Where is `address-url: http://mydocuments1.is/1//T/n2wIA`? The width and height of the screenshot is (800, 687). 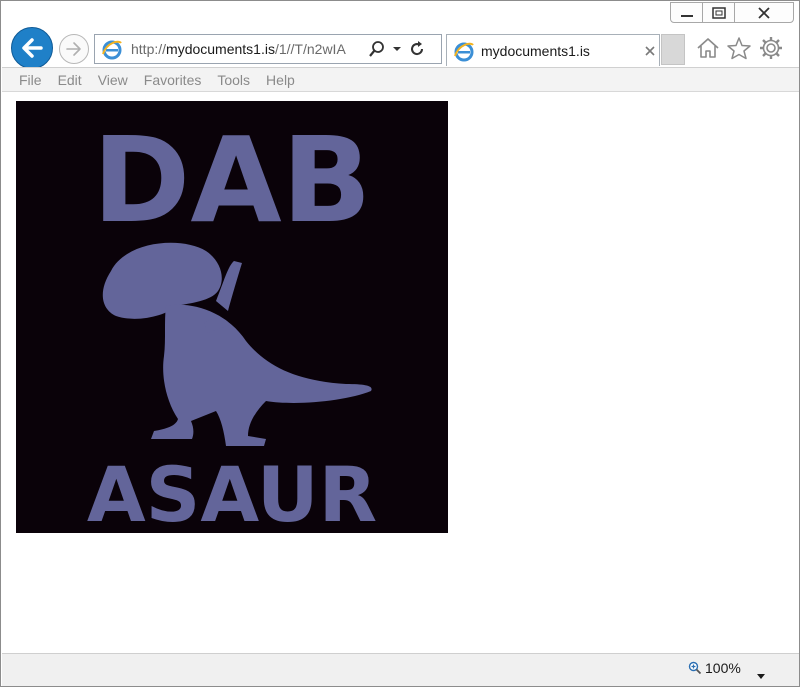
address-url: http://mydocuments1.is/1//T/n2wIA is located at coordinates (249, 49).